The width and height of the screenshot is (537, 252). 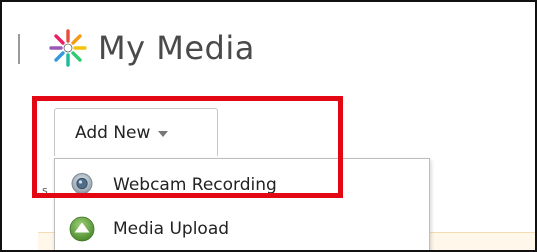 What do you see at coordinates (113, 132) in the screenshot?
I see `add-new-label: Add New` at bounding box center [113, 132].